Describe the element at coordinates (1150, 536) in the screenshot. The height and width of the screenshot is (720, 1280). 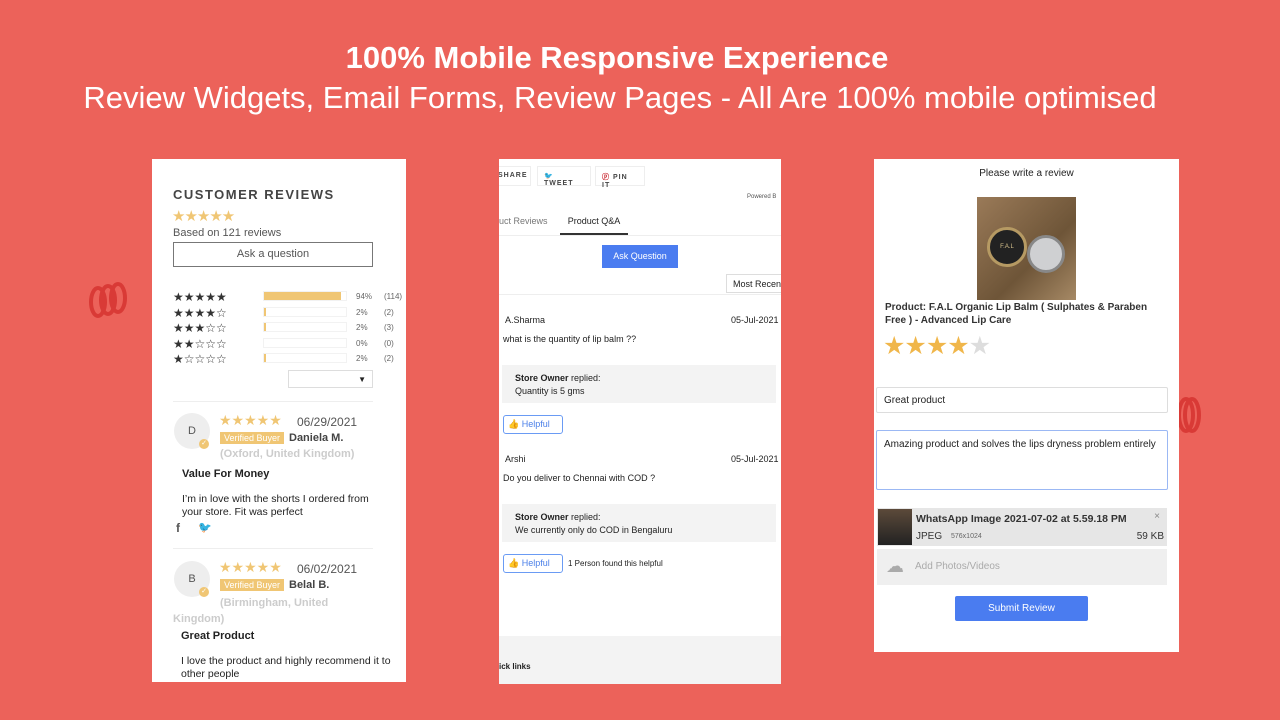
I see `attachment-size: 59 KB` at that location.